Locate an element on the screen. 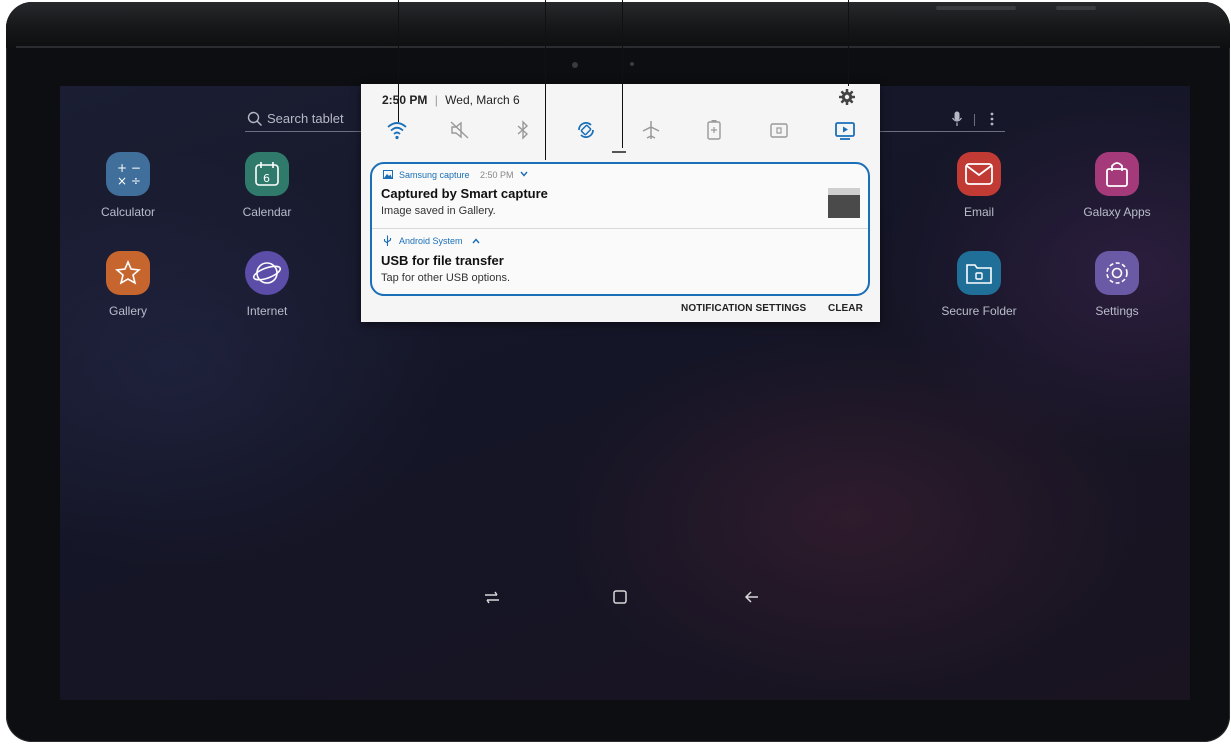  tablet-top-bezel is located at coordinates (618, 25).